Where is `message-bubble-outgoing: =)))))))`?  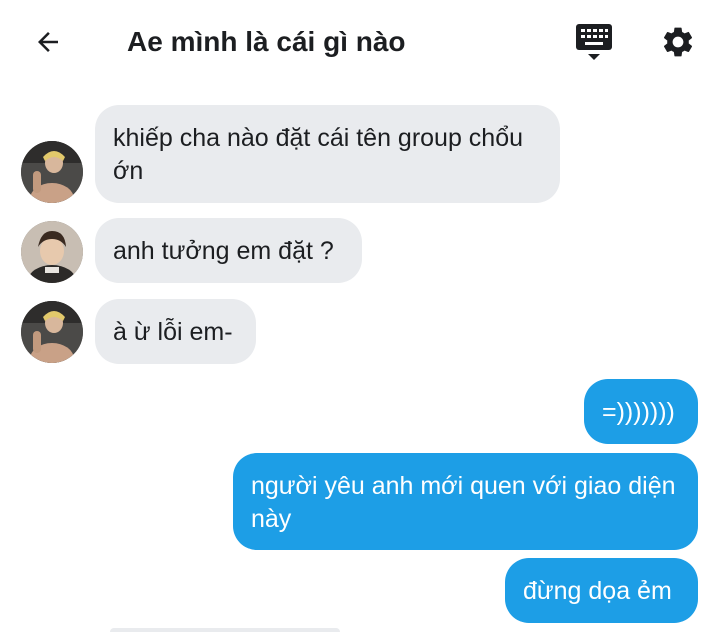 message-bubble-outgoing: =))))))) is located at coordinates (641, 411).